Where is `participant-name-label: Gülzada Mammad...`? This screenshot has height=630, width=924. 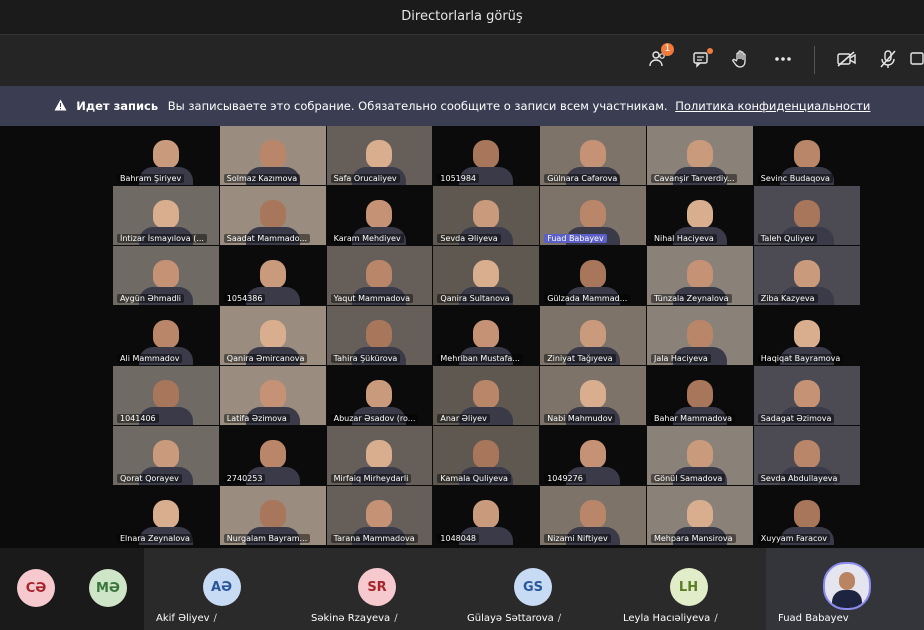
participant-name-label: Gülzada Mammad... is located at coordinates (587, 298).